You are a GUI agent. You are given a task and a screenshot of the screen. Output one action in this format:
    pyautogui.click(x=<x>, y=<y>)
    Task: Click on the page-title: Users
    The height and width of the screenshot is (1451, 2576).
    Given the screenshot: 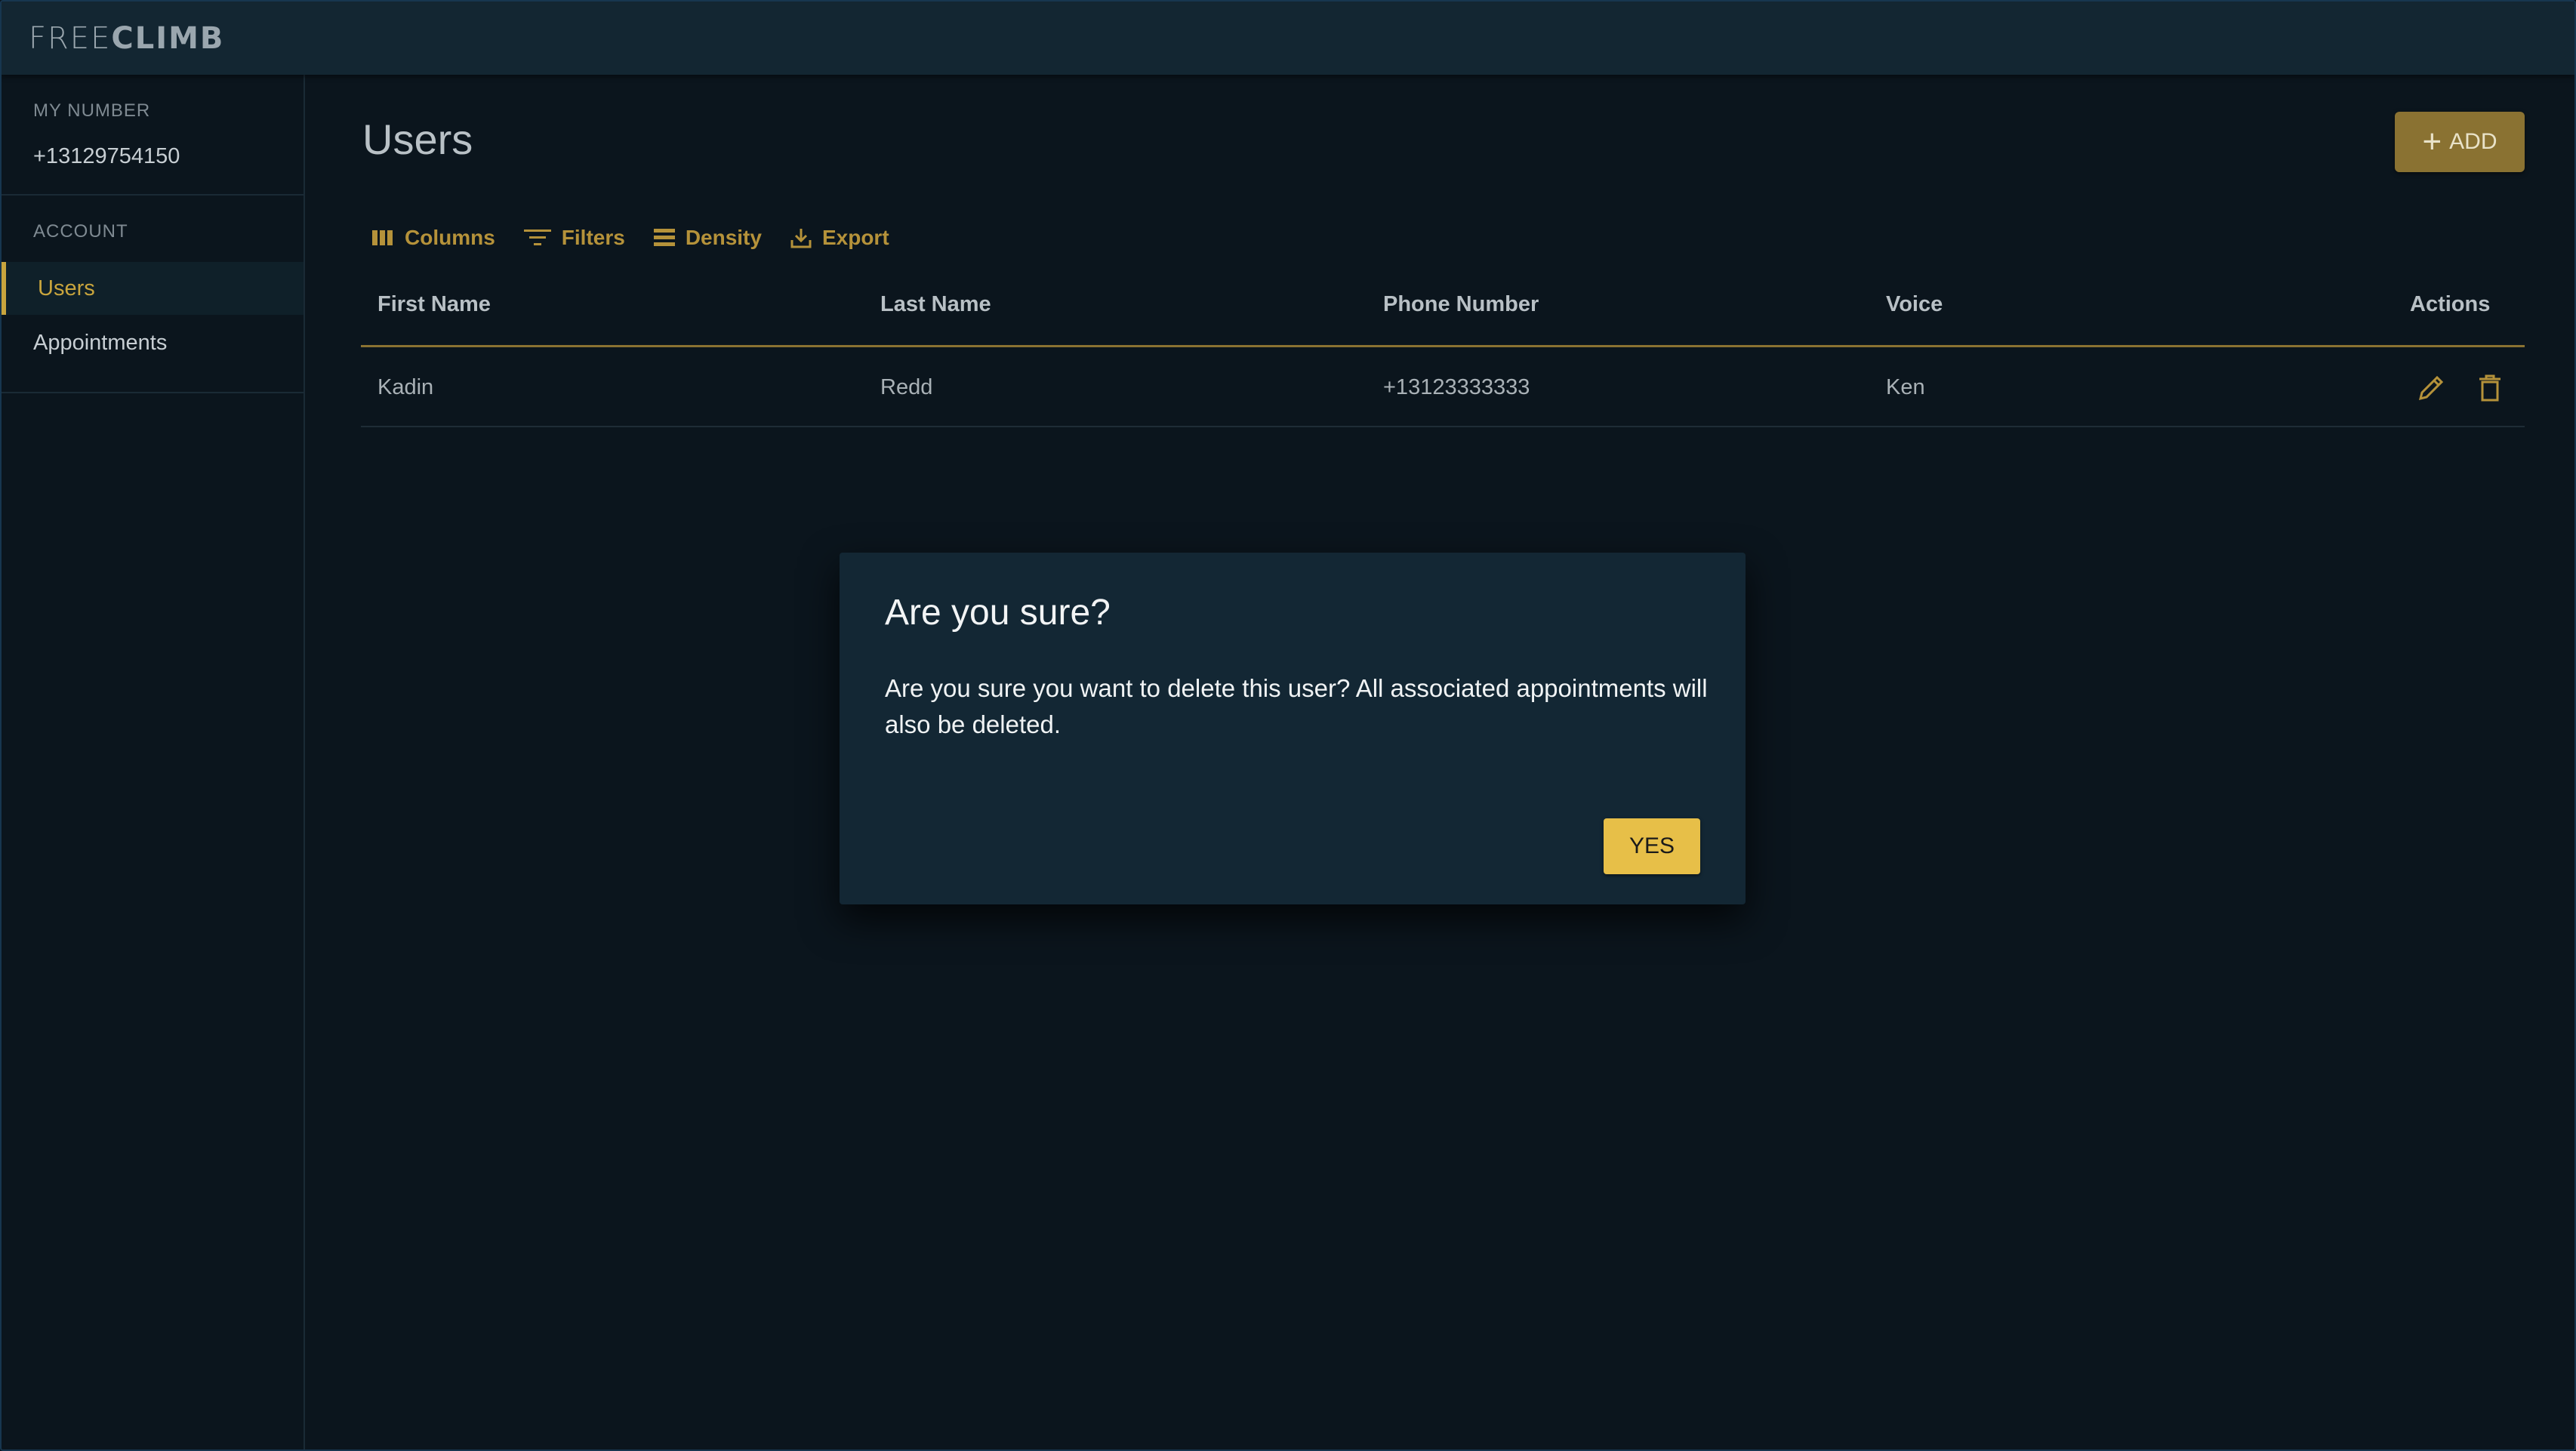 What is the action you would take?
    pyautogui.click(x=418, y=139)
    